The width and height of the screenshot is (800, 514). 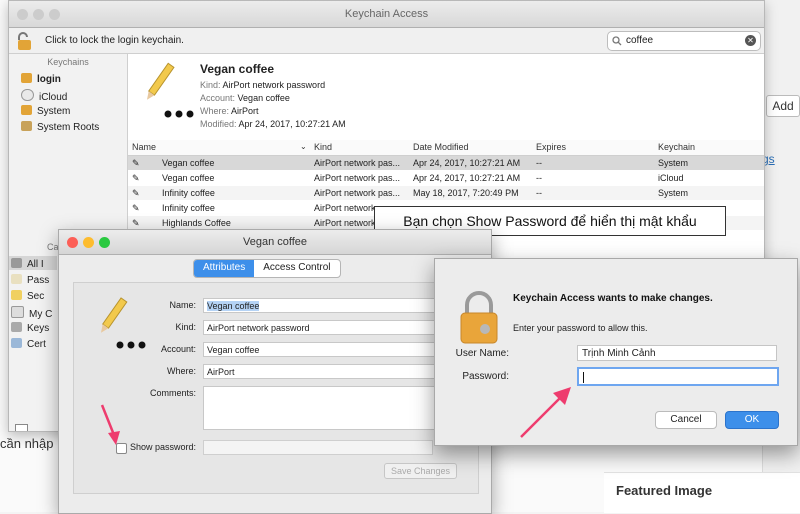 What do you see at coordinates (323, 305) in the screenshot?
I see `name-field: Vegan coffee` at bounding box center [323, 305].